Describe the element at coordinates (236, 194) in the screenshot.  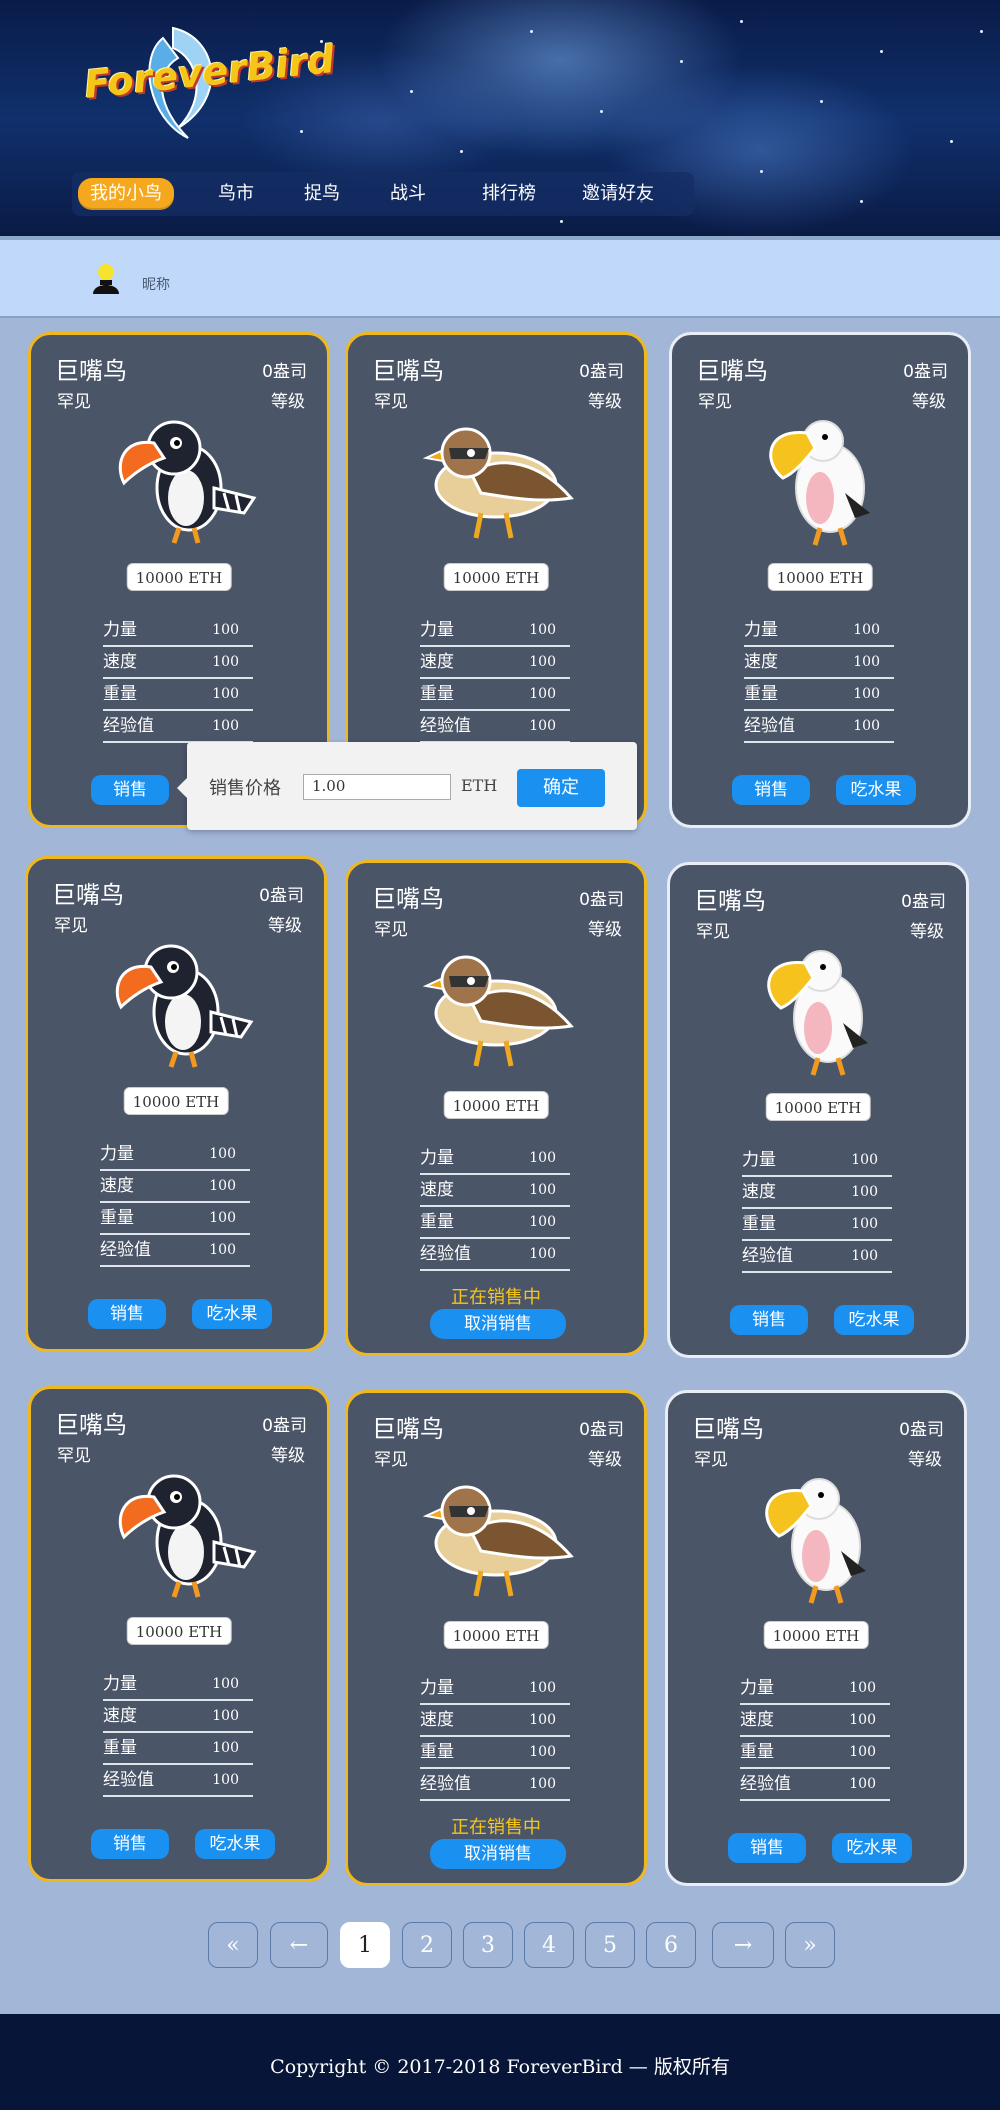
I see `nav-bird-market: 鸟市` at that location.